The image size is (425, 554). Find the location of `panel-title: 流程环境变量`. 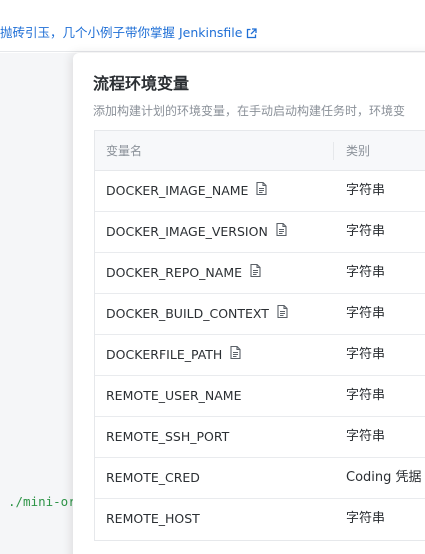

panel-title: 流程环境变量 is located at coordinates (141, 83).